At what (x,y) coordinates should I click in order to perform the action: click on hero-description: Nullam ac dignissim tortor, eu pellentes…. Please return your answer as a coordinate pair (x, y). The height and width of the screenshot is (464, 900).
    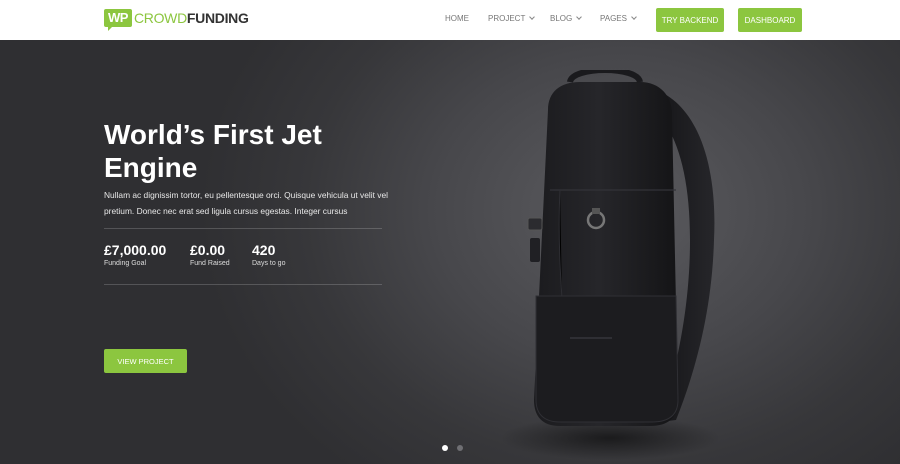
    Looking at the image, I should click on (246, 203).